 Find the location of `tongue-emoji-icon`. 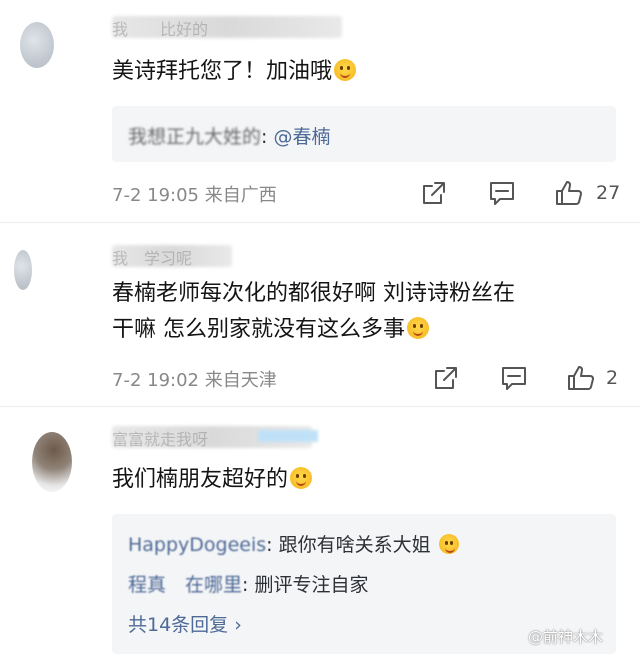

tongue-emoji-icon is located at coordinates (448, 544).